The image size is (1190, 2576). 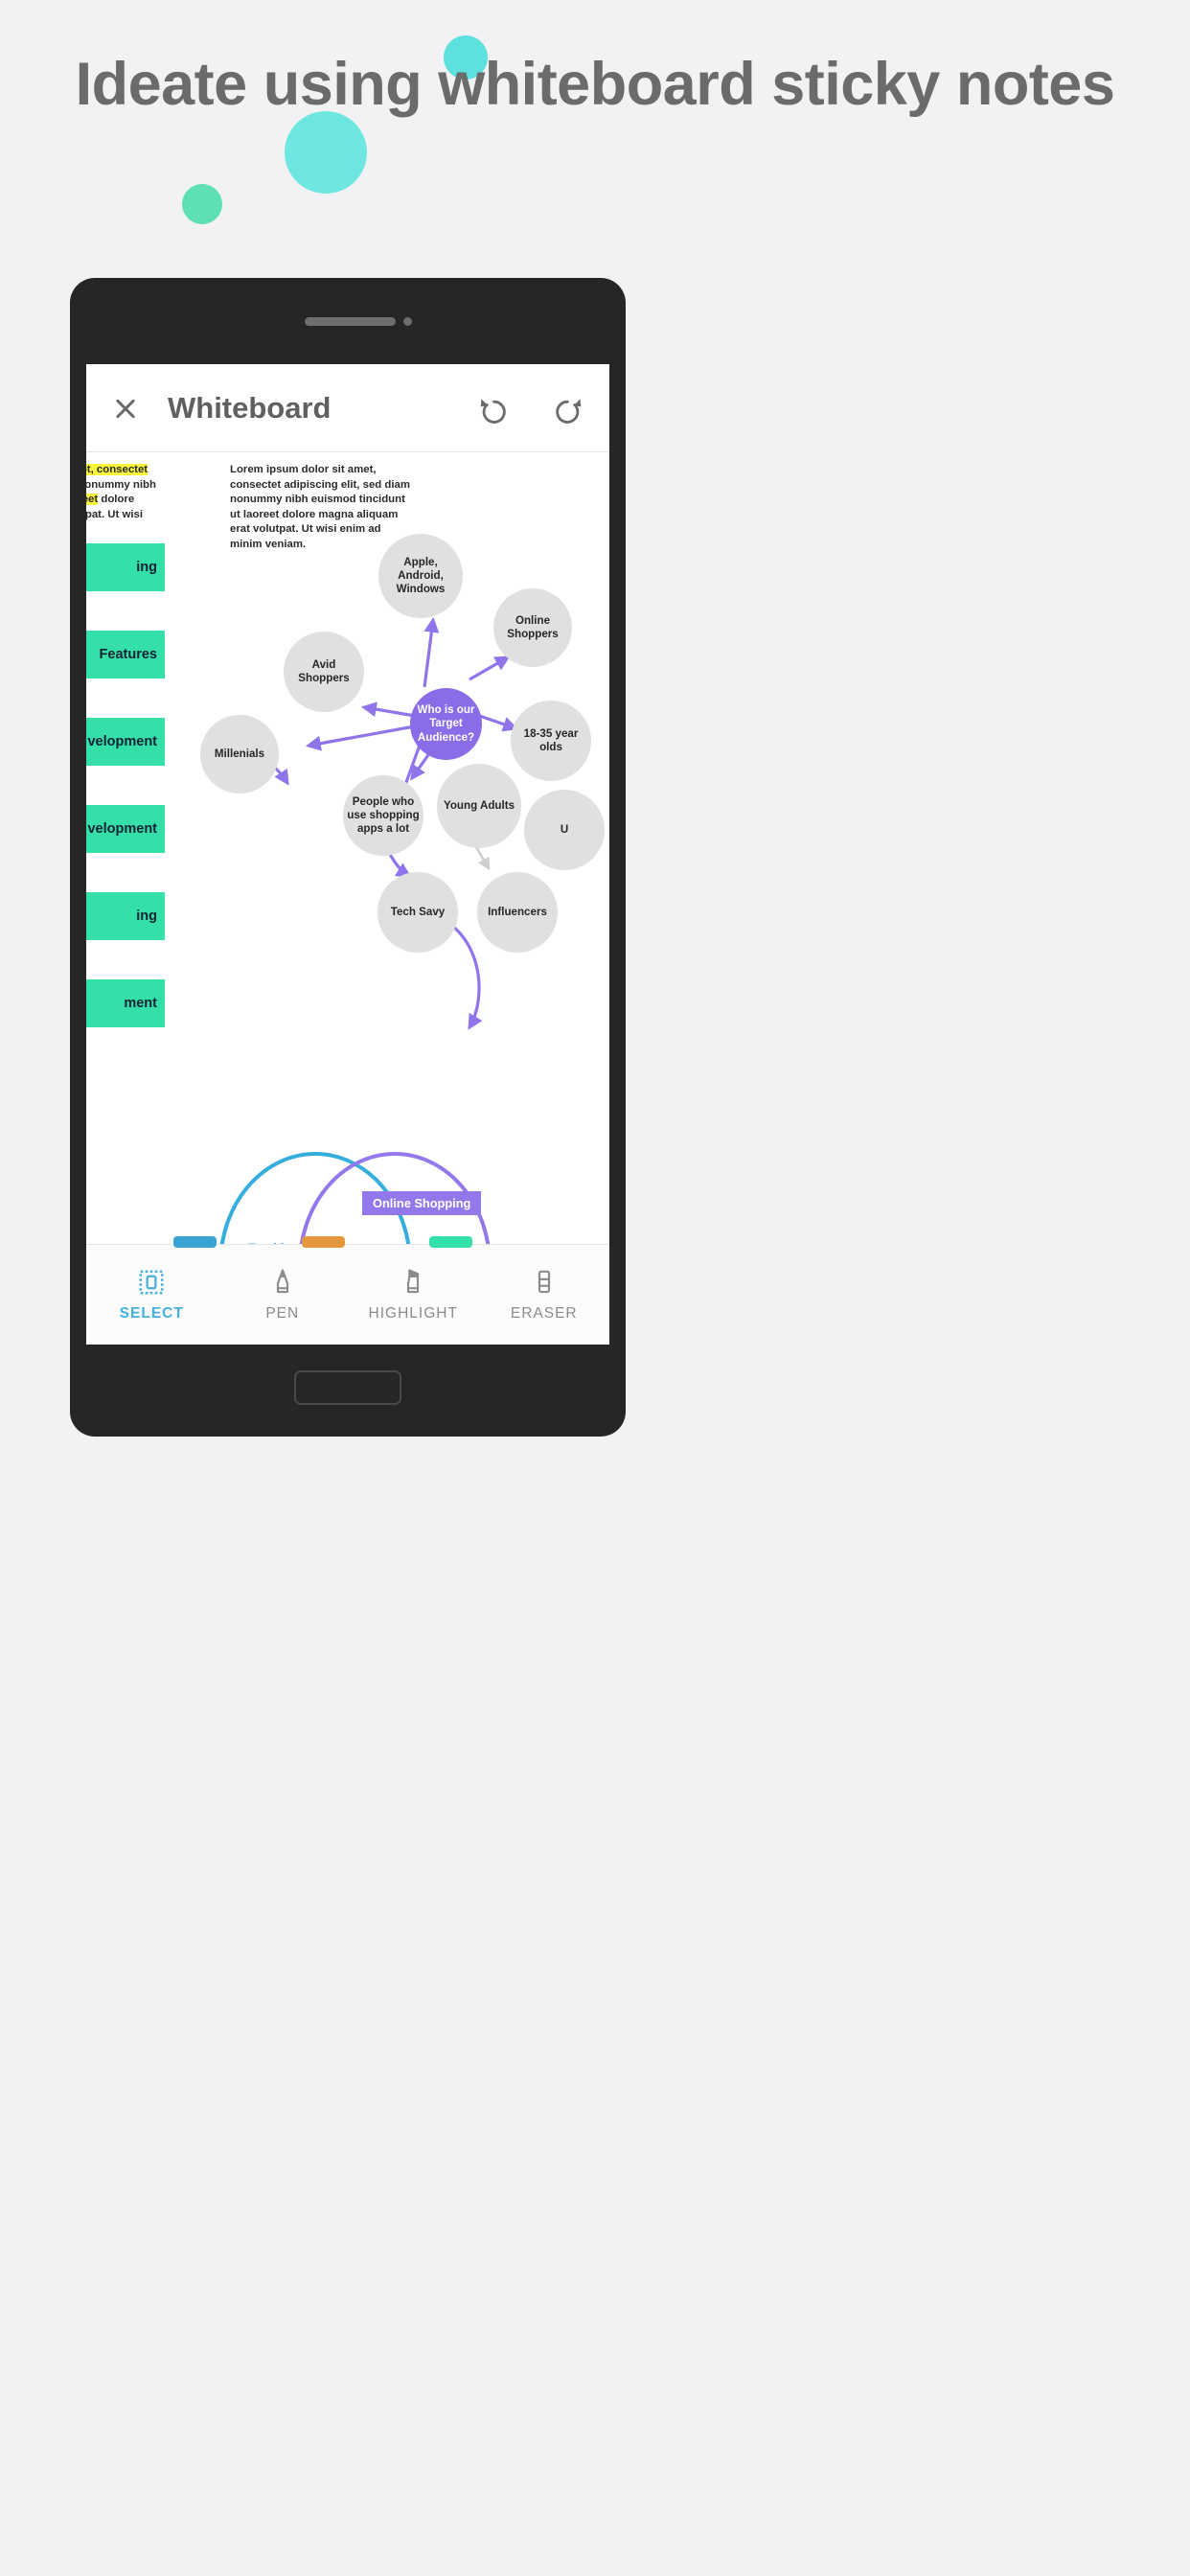 I want to click on eraser-icon, so click(x=544, y=1281).